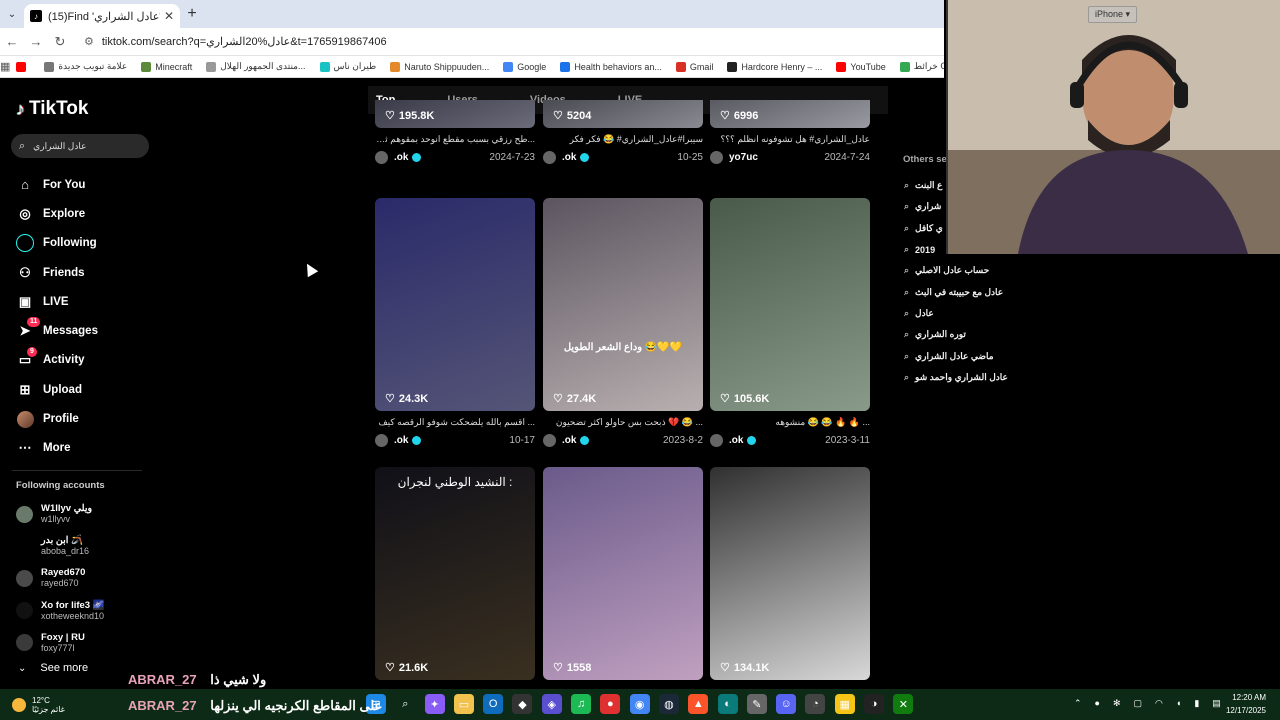 This screenshot has width=1280, height=720. What do you see at coordinates (1196, 703) in the screenshot?
I see `microphone-icon: ▮` at bounding box center [1196, 703].